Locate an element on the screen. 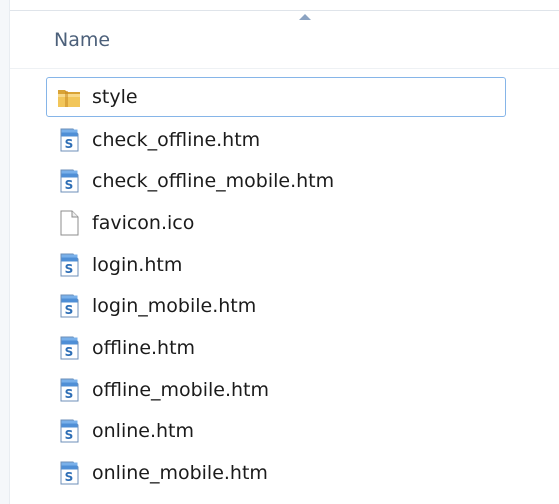  name-column-header: Name is located at coordinates (82, 40).